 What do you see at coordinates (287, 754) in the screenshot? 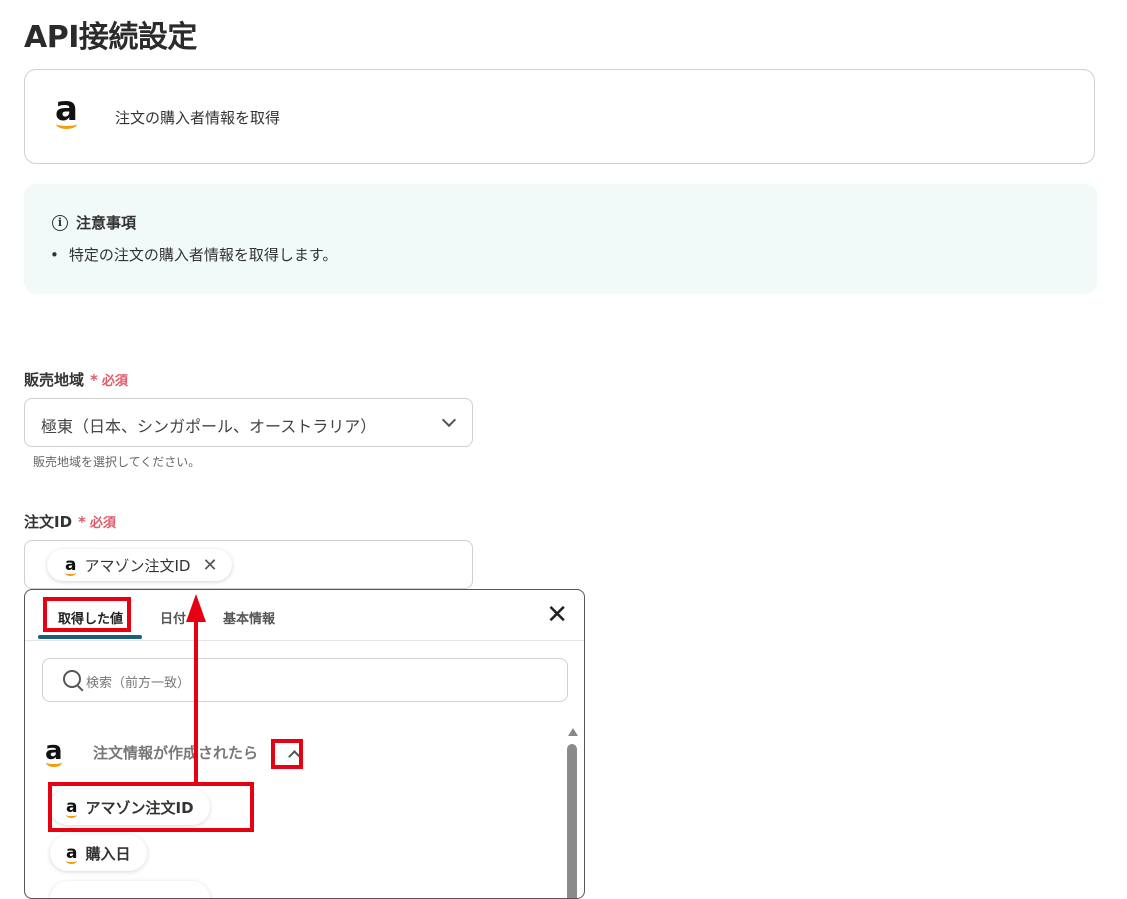
I see `highlight-chevron-box` at bounding box center [287, 754].